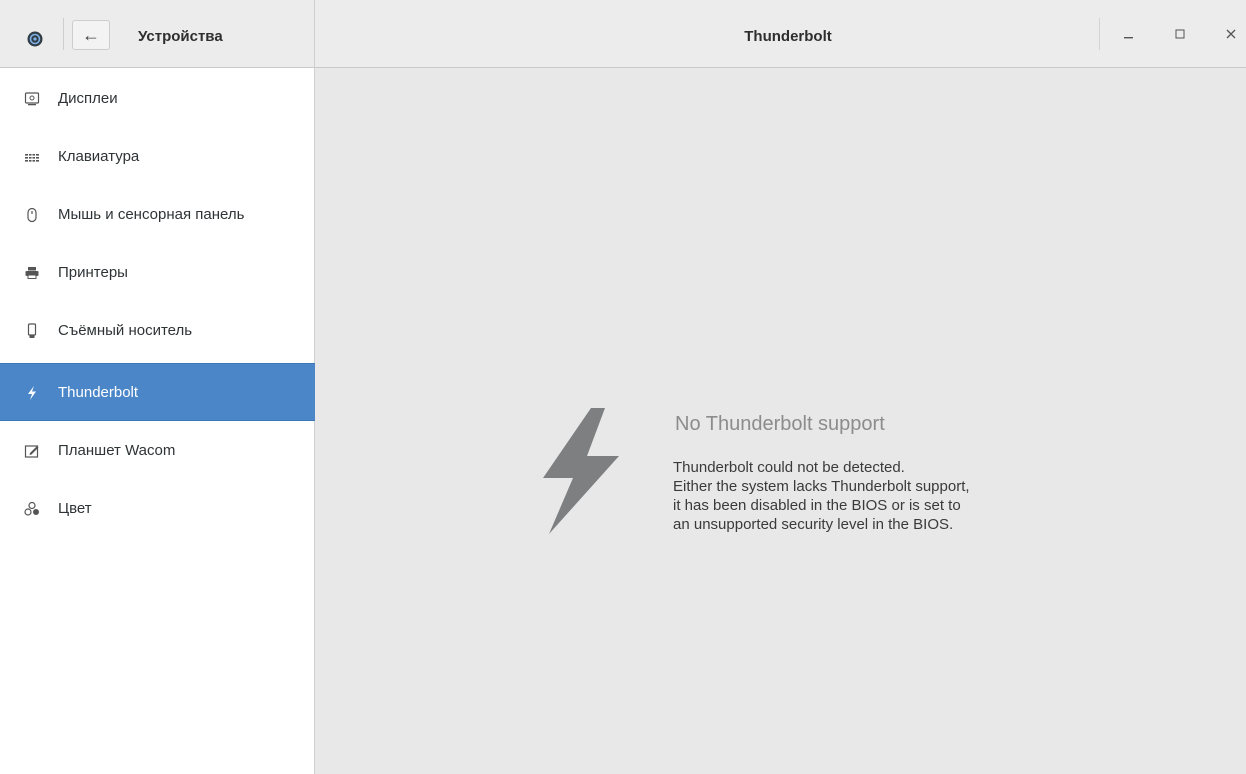  I want to click on close-icon, so click(1231, 34).